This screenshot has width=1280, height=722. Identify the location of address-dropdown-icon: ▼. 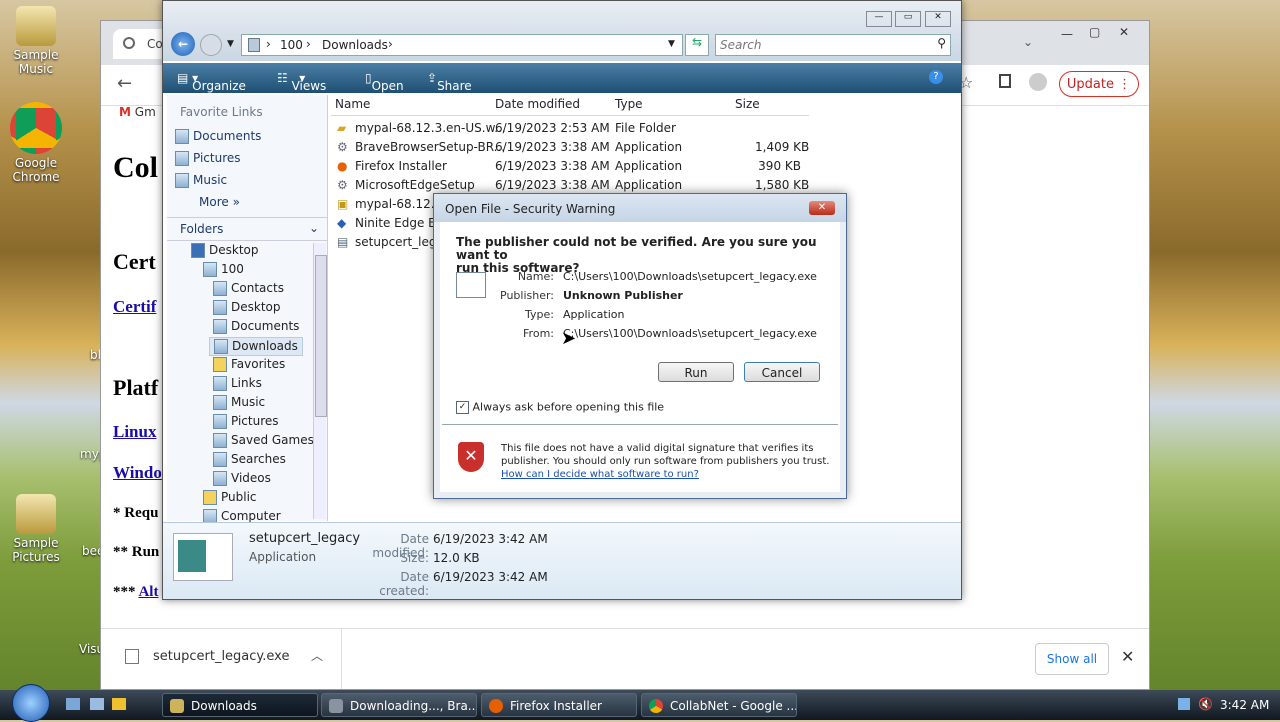
(671, 44).